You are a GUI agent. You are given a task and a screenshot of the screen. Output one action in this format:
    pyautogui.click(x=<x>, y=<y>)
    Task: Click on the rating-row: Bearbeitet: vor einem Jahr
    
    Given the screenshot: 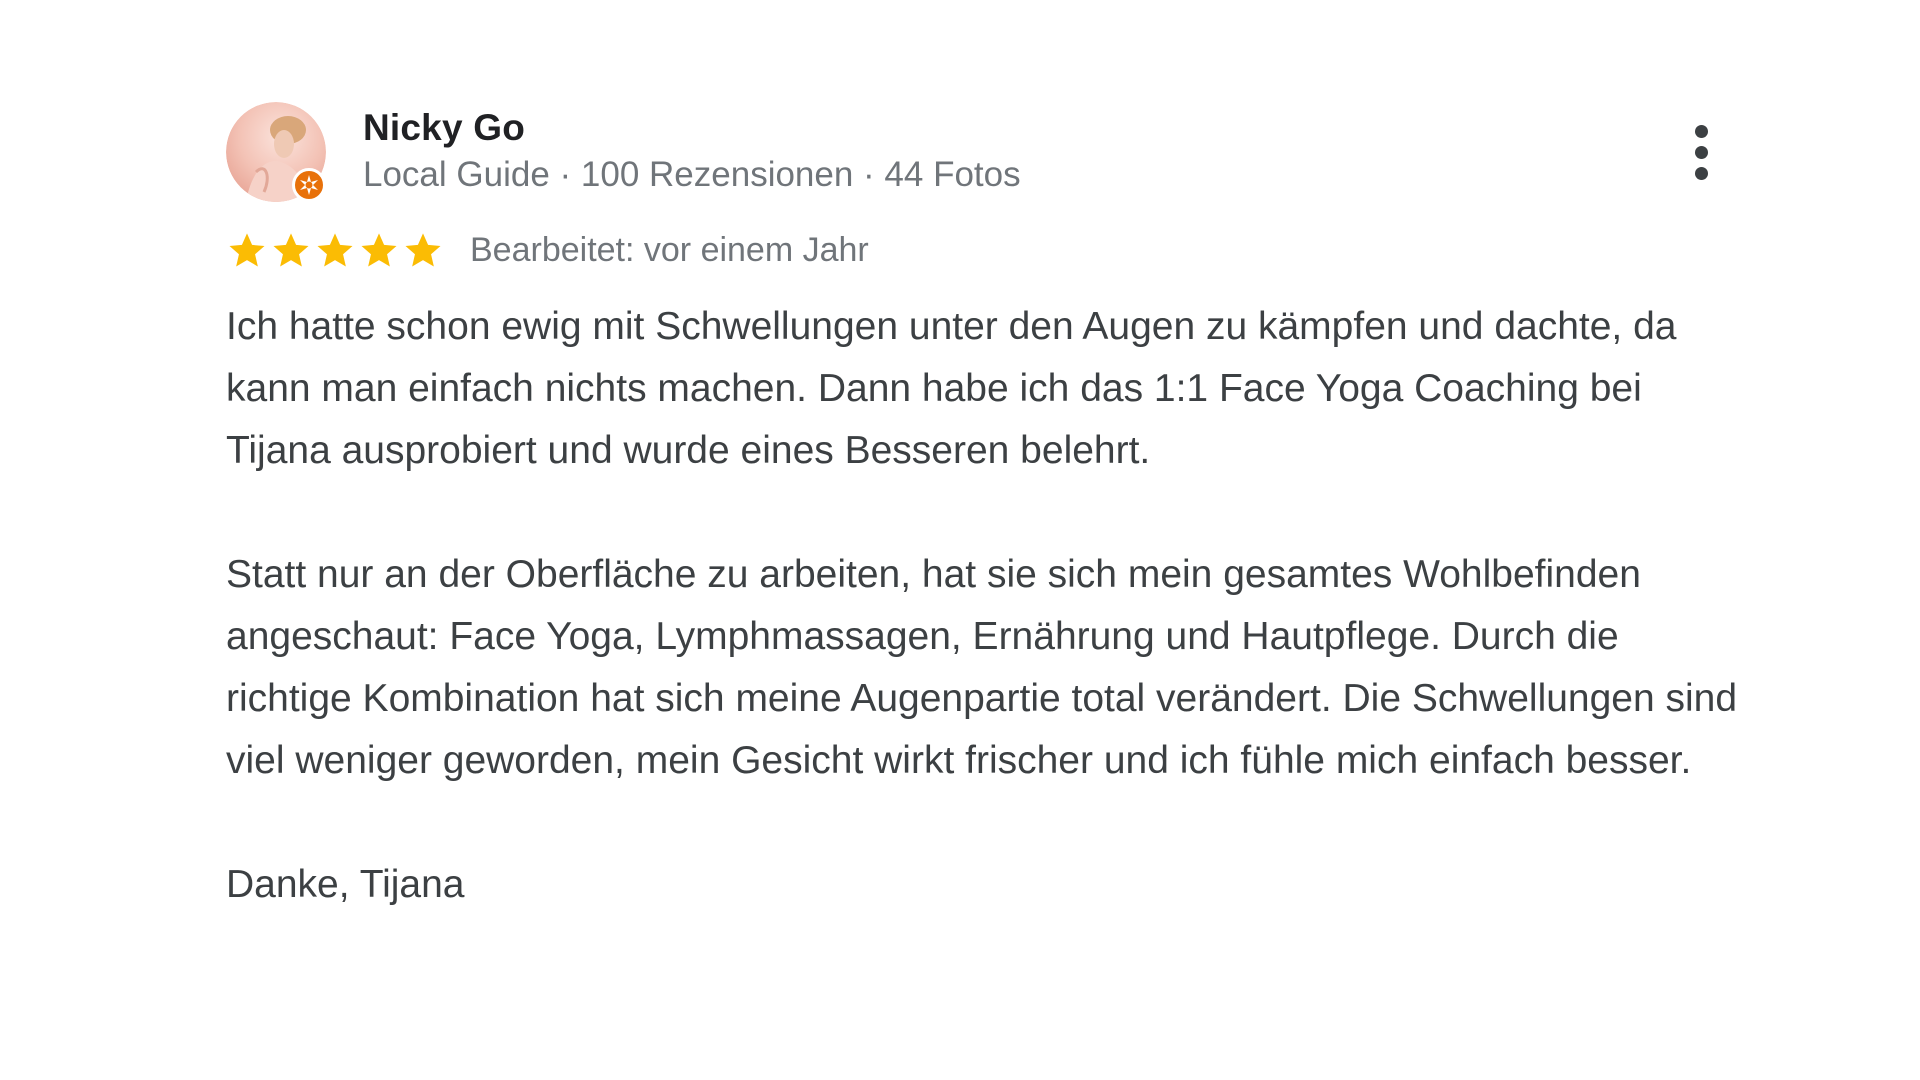 What is the action you would take?
    pyautogui.click(x=976, y=250)
    